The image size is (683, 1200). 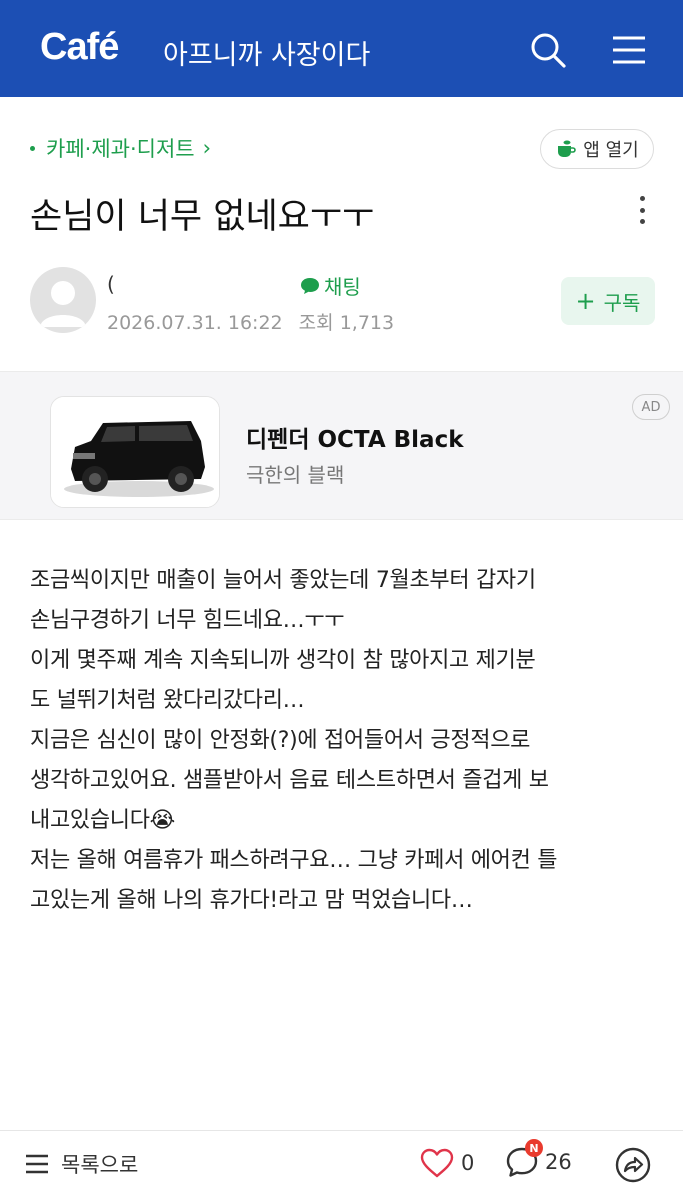 What do you see at coordinates (651, 407) in the screenshot?
I see `ad-badge: AD` at bounding box center [651, 407].